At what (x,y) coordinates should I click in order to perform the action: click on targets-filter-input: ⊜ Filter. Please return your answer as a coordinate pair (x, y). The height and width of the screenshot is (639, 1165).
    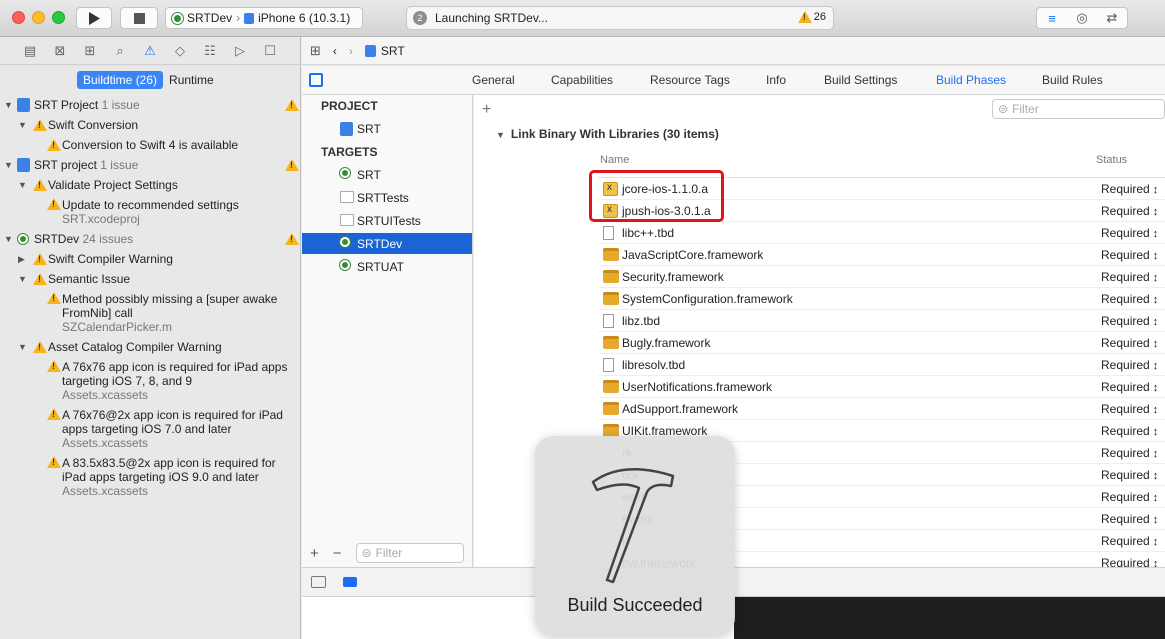
    Looking at the image, I should click on (409, 553).